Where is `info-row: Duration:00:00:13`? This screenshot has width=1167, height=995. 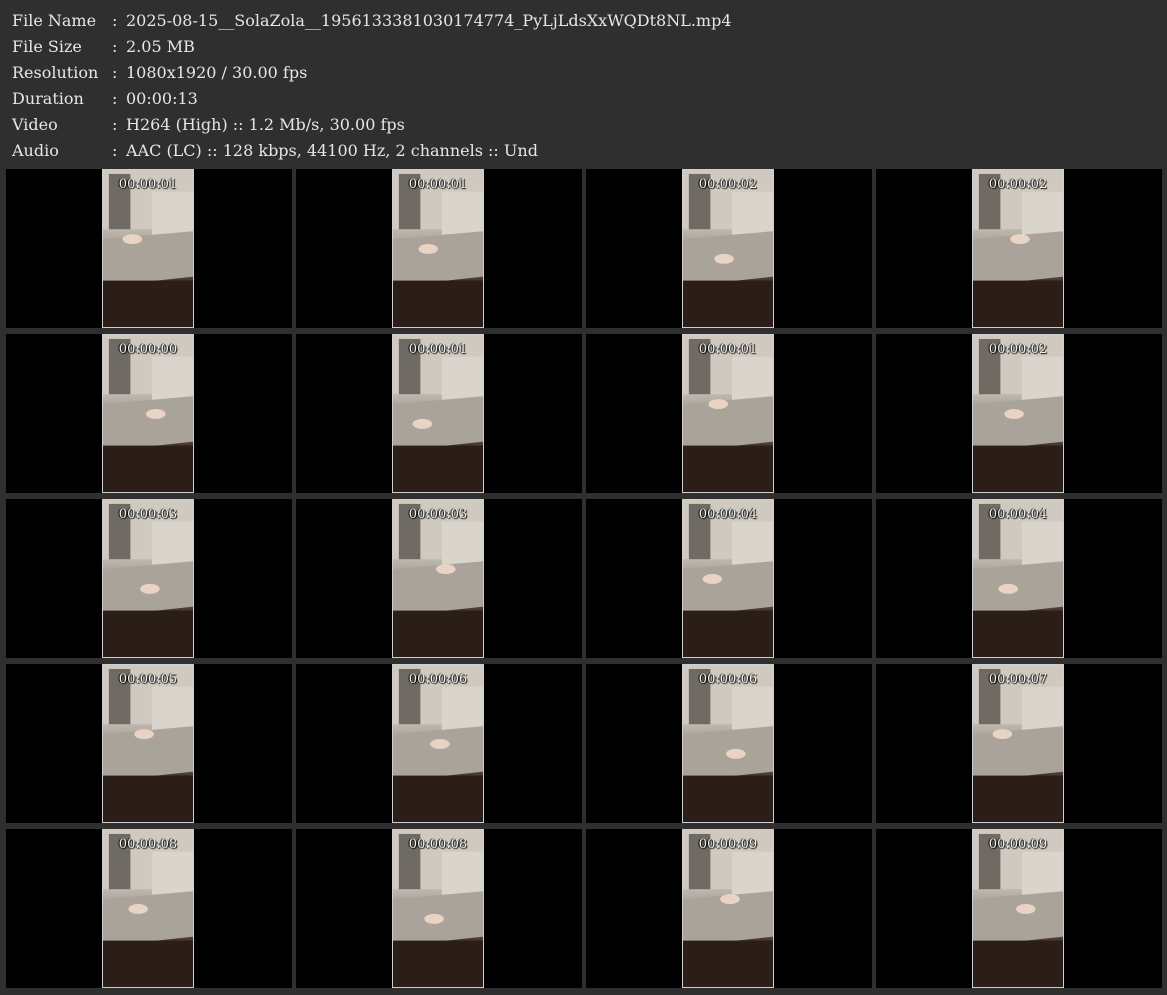 info-row: Duration:00:00:13 is located at coordinates (372, 99).